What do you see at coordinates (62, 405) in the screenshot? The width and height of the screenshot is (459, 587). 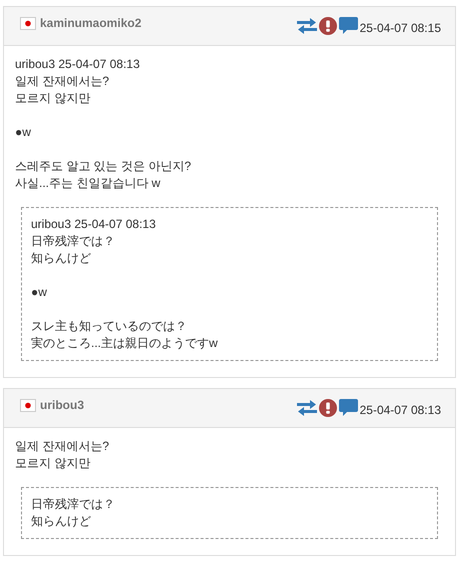 I see `username: uribou3` at bounding box center [62, 405].